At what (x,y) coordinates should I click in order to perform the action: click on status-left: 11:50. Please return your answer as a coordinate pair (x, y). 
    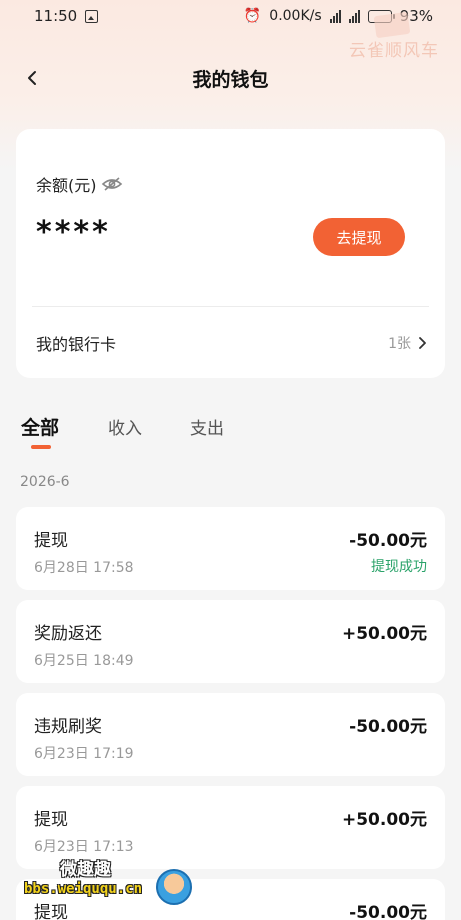
    Looking at the image, I should click on (66, 16).